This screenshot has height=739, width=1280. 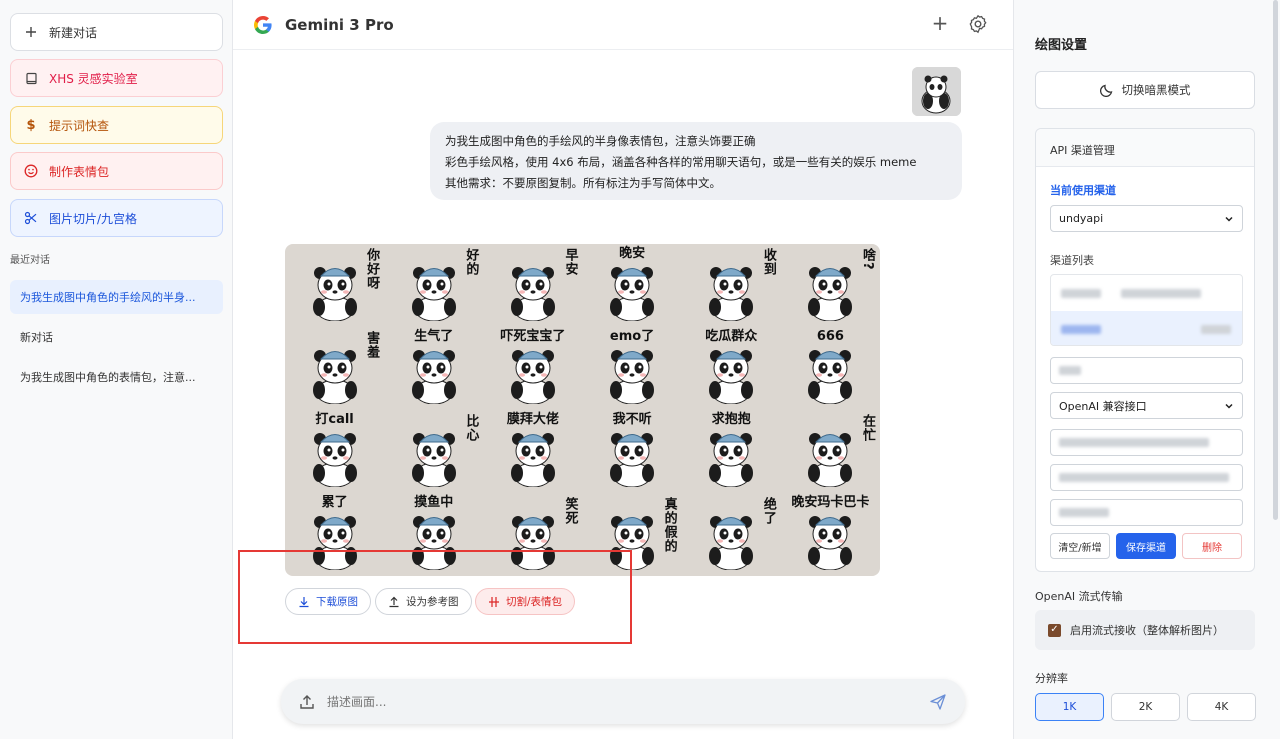 I want to click on prompt-lookup-label: 提示词快查, so click(x=79, y=125).